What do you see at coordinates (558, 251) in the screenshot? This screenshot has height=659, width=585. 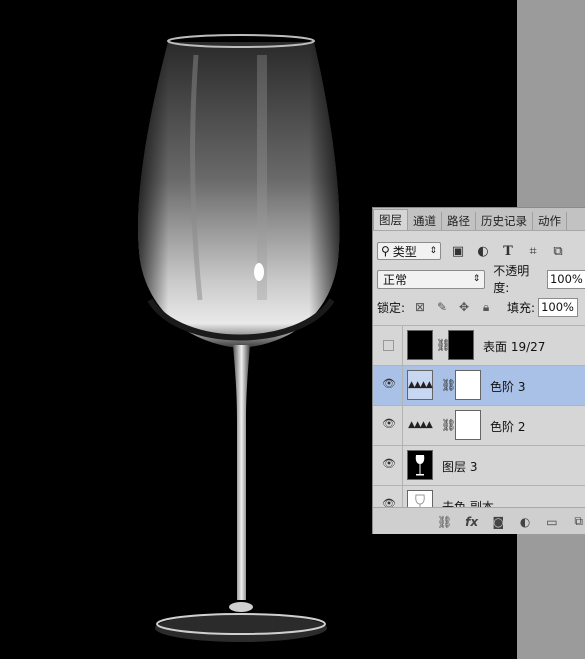 I see `smart-object-filter-icon: ⧉` at bounding box center [558, 251].